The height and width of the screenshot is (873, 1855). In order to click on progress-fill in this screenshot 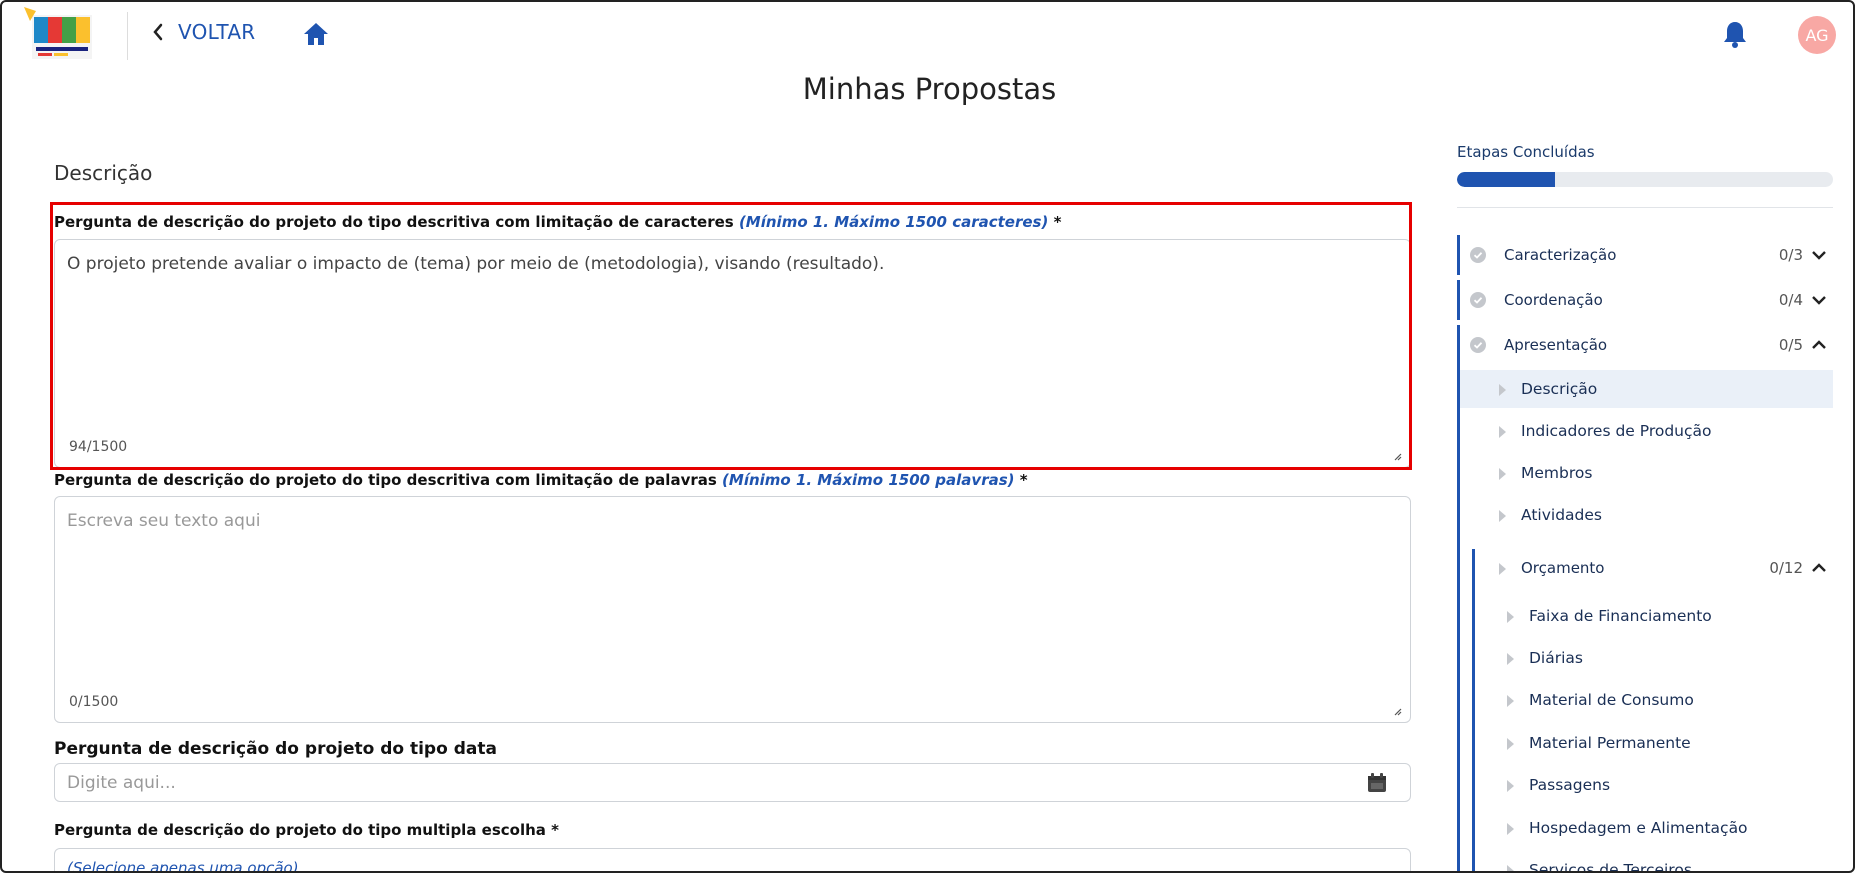, I will do `click(1506, 179)`.